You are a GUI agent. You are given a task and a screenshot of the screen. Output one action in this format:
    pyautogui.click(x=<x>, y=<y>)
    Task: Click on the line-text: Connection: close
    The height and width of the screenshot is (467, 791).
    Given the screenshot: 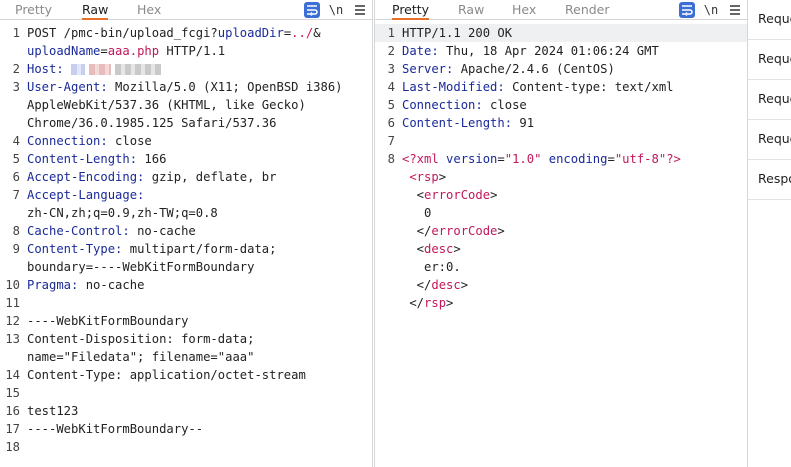 What is the action you would take?
    pyautogui.click(x=89, y=141)
    